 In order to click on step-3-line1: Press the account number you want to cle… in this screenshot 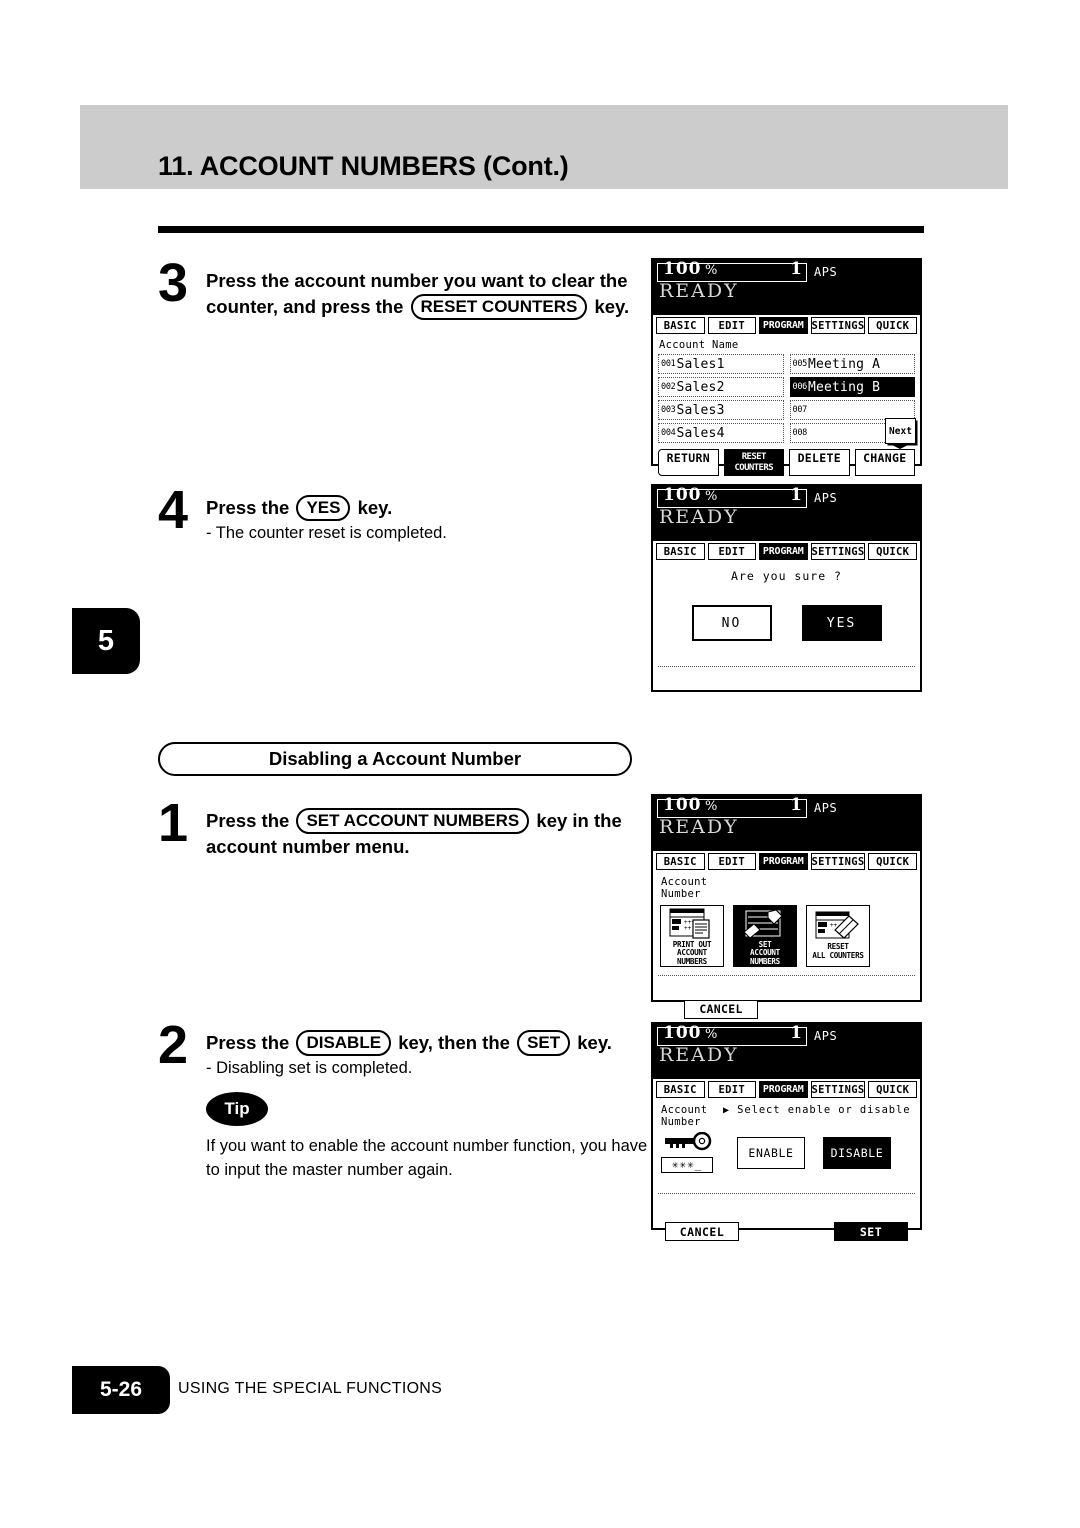, I will do `click(417, 280)`.